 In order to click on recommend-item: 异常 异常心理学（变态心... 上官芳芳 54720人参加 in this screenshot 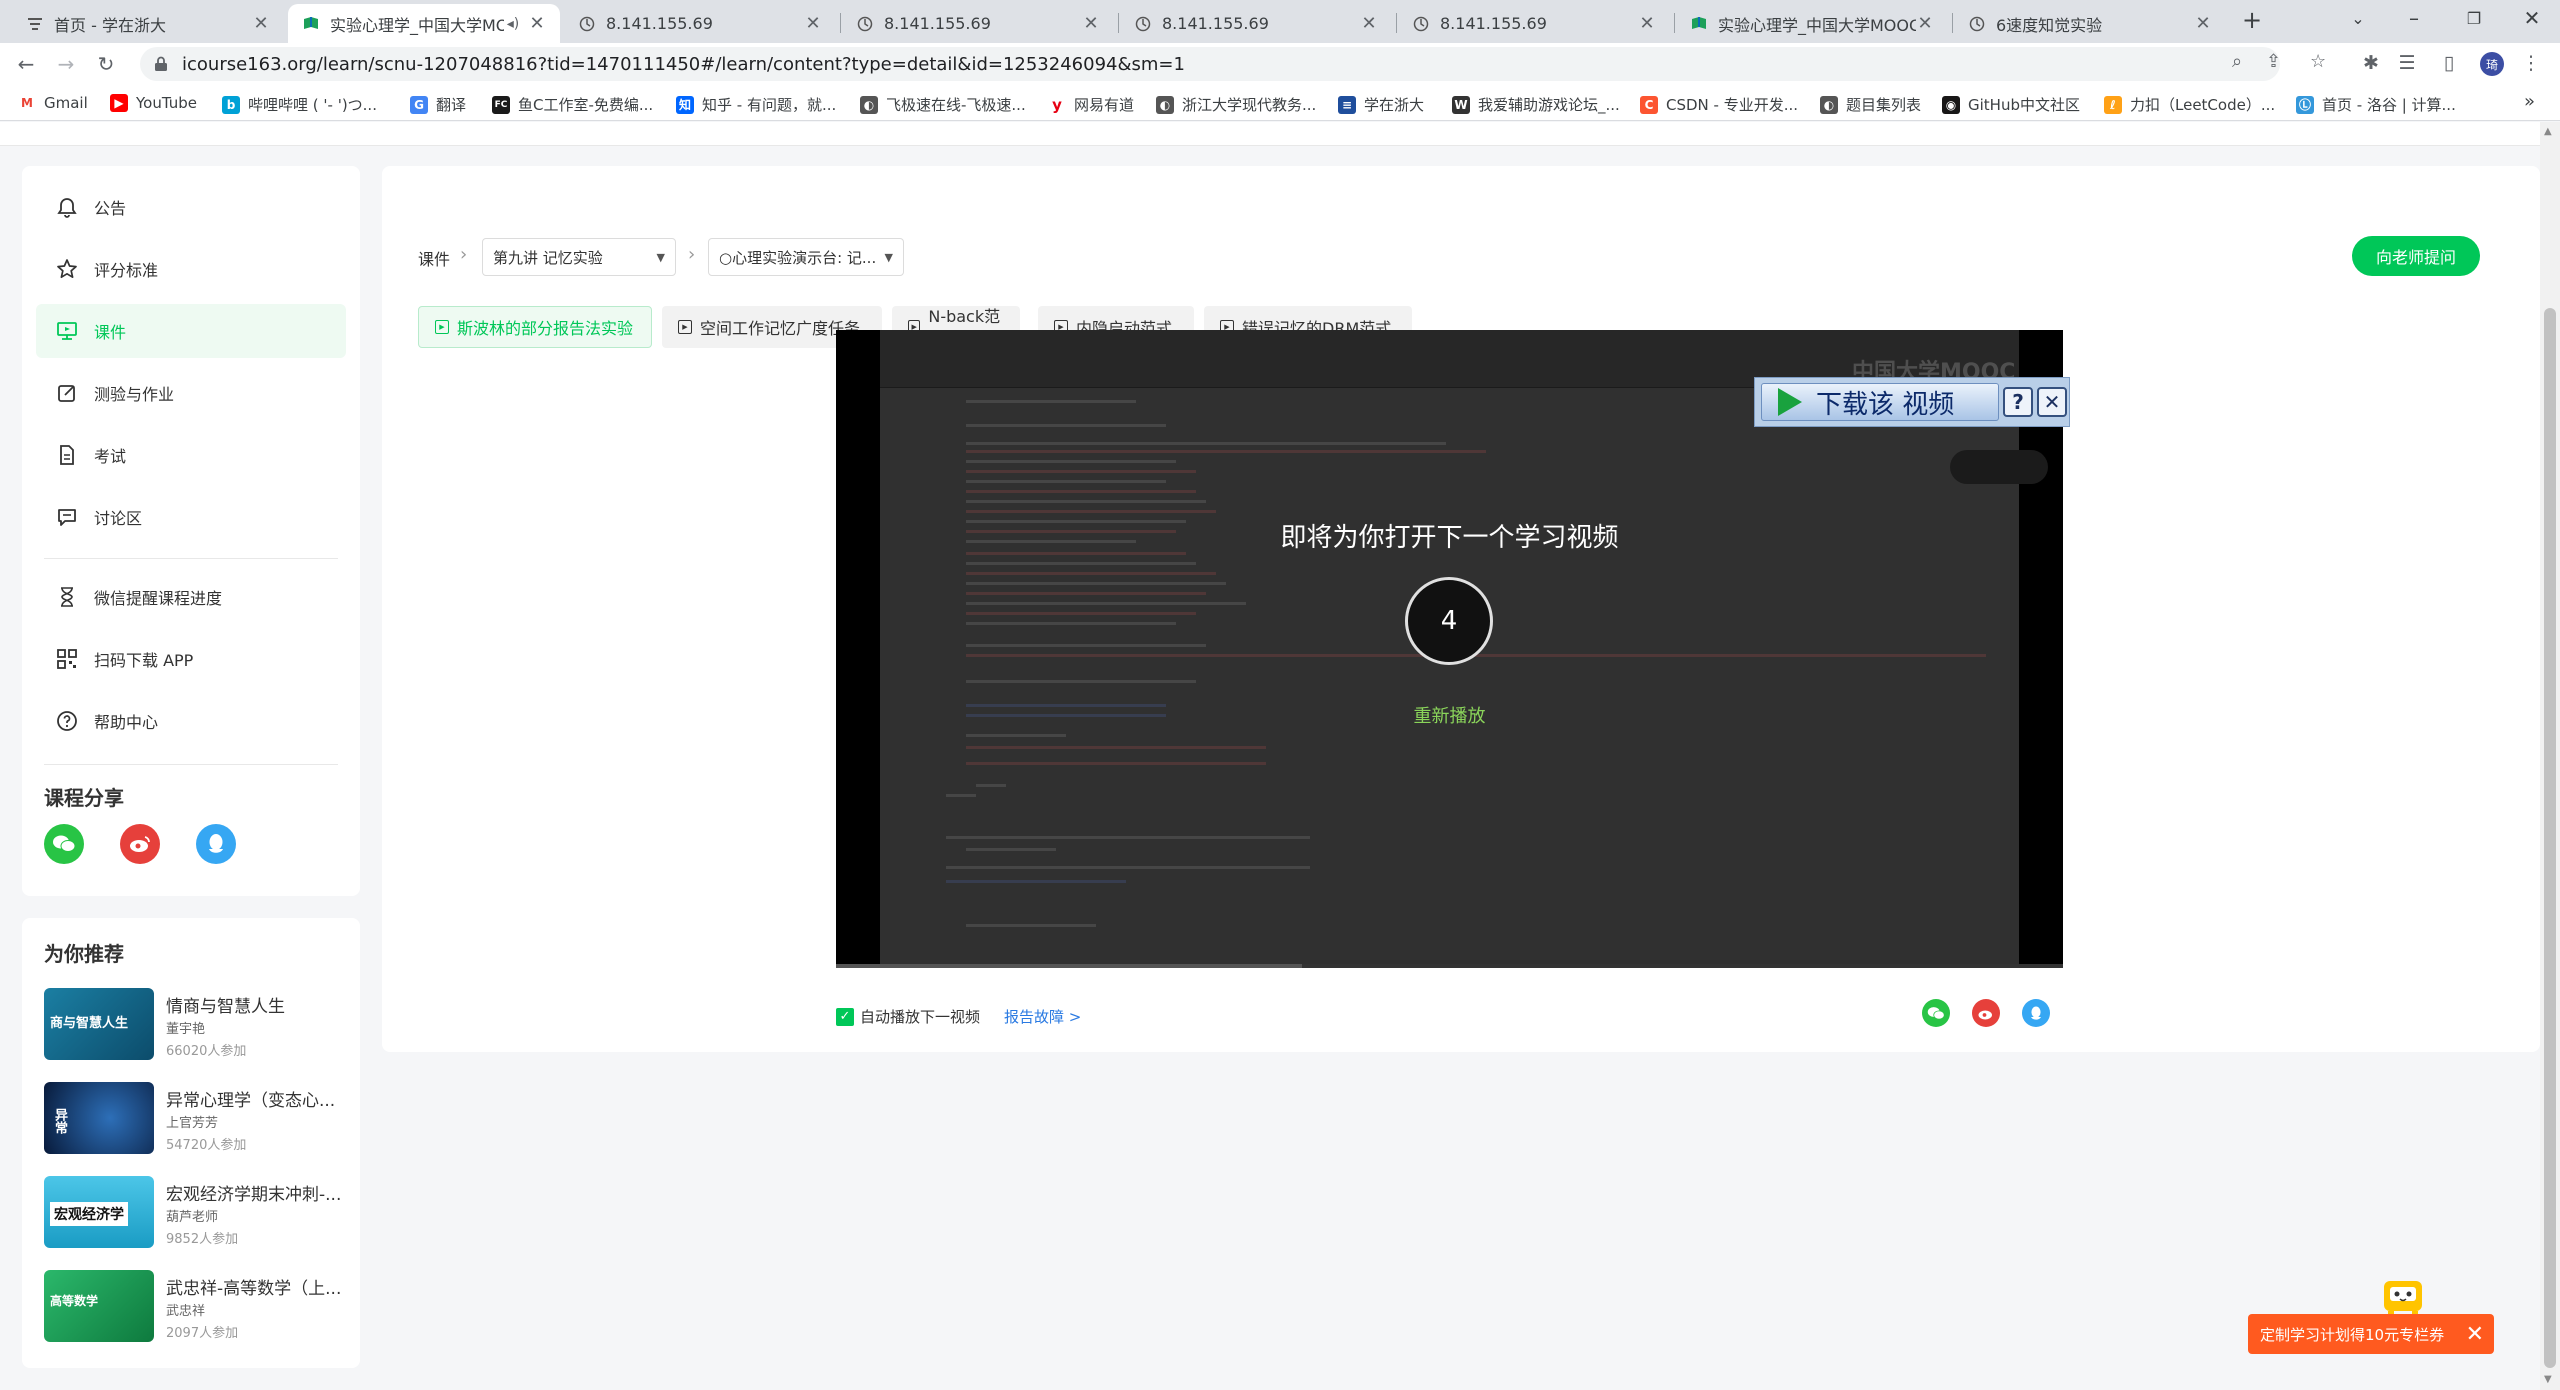, I will do `click(194, 1119)`.